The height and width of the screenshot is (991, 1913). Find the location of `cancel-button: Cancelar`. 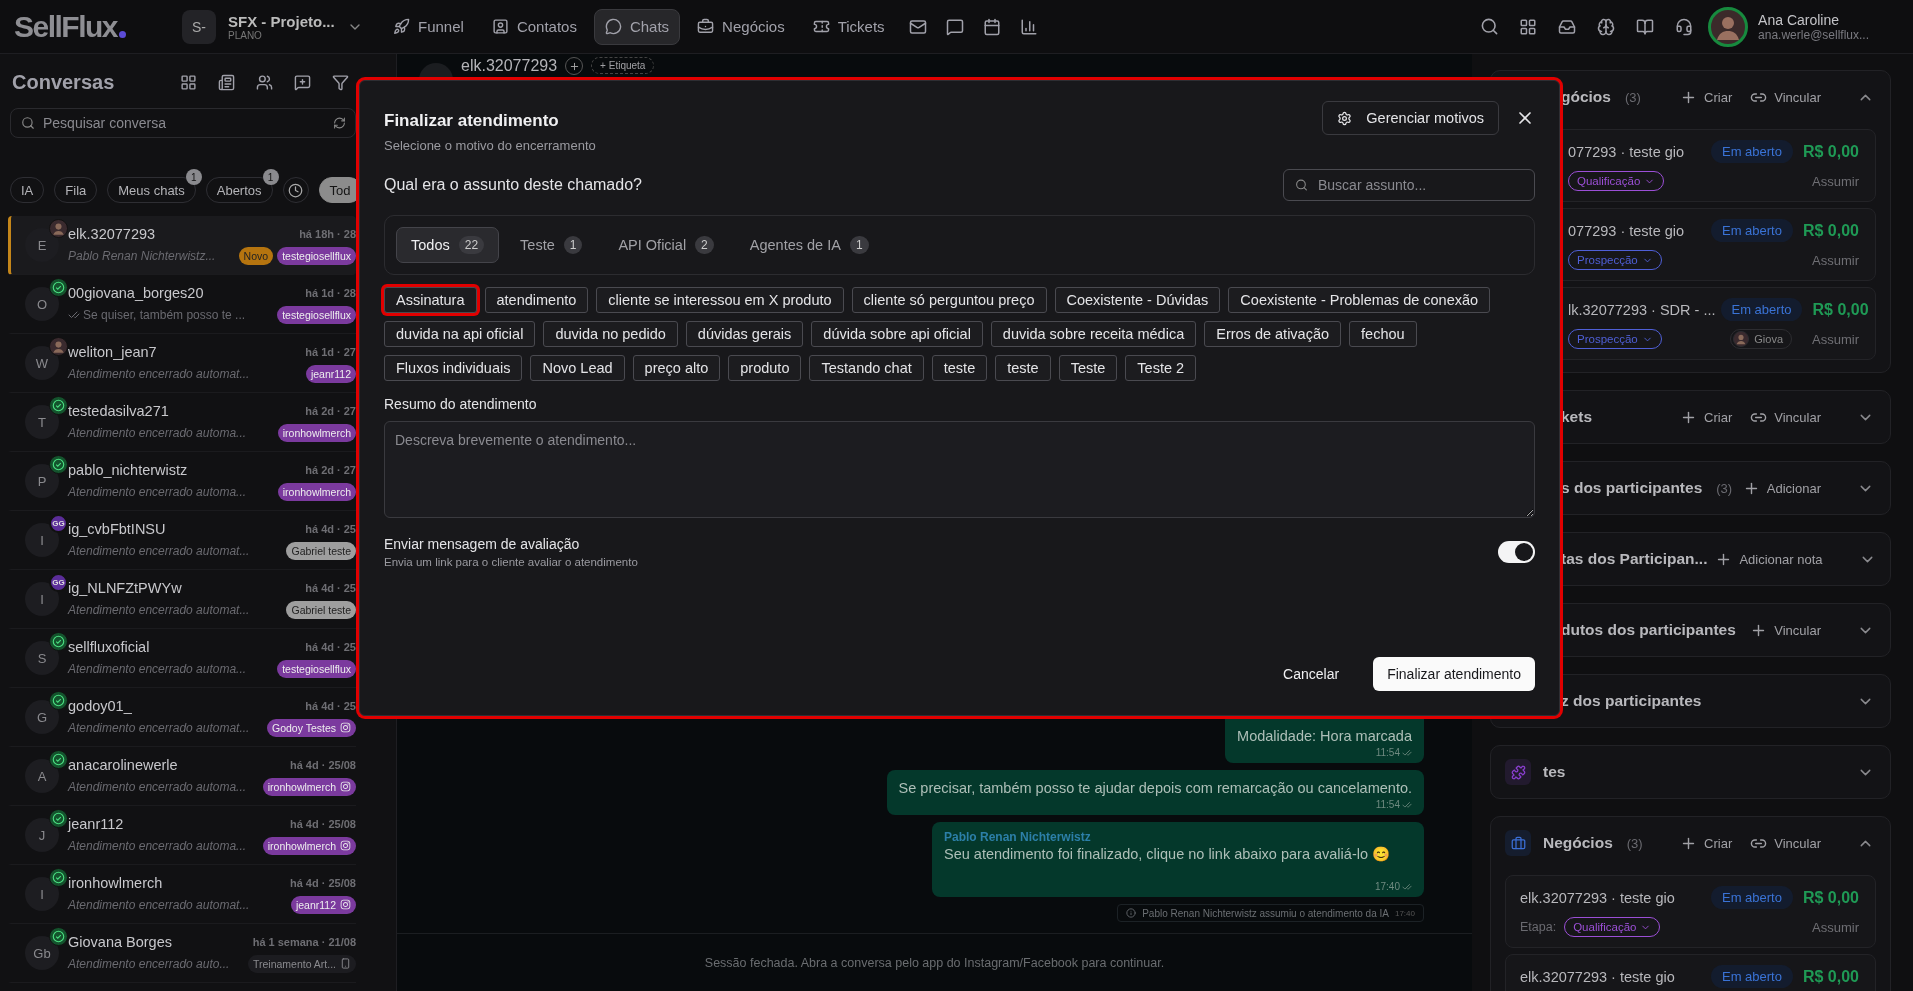

cancel-button: Cancelar is located at coordinates (1311, 674).